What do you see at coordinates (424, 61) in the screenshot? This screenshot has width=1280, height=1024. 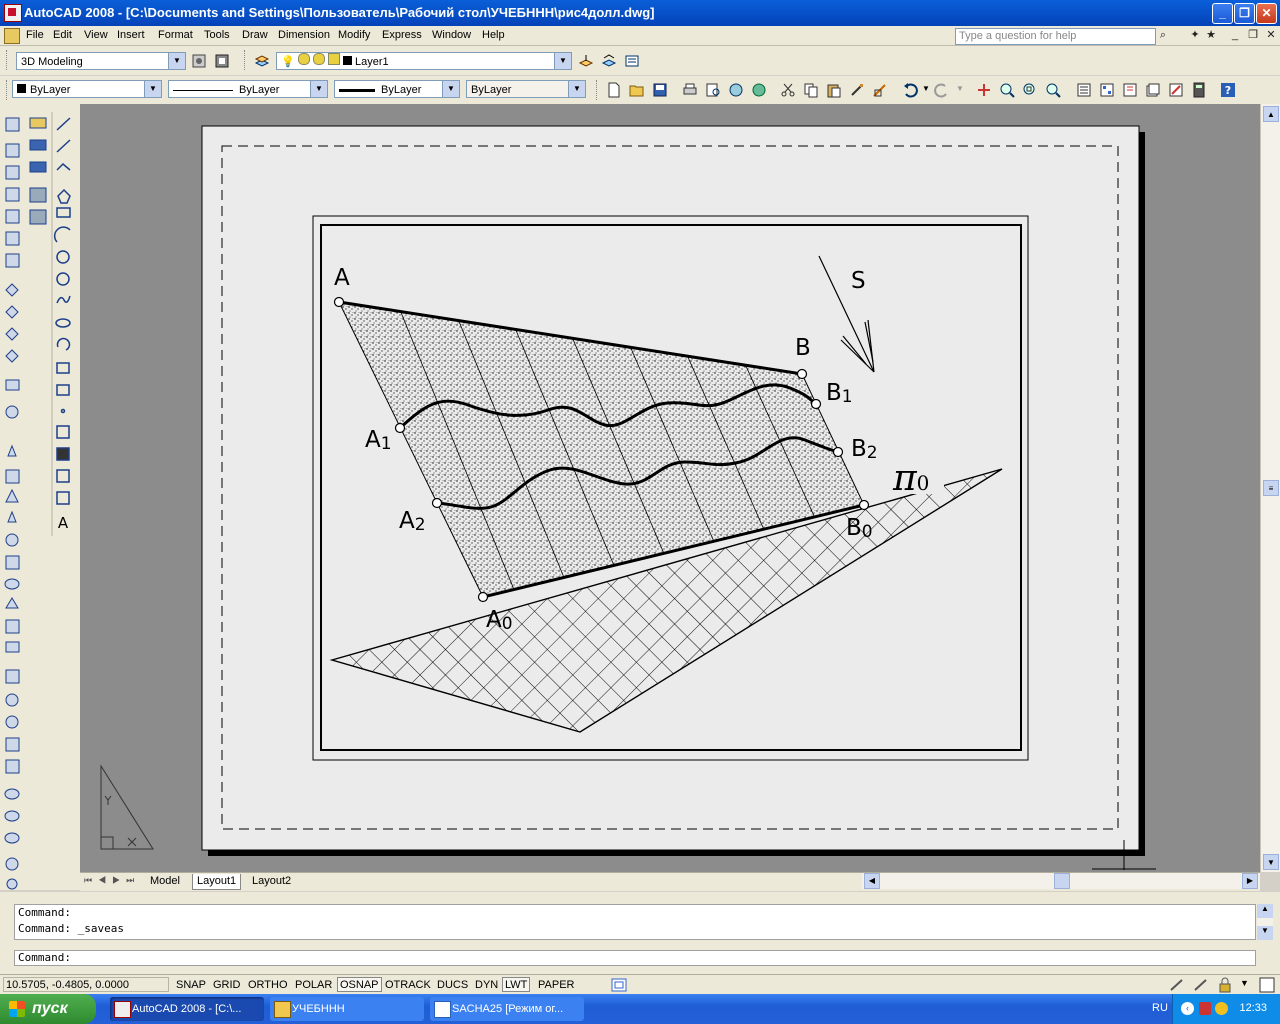 I see `layer-select: 💡 Layer1 ▼` at bounding box center [424, 61].